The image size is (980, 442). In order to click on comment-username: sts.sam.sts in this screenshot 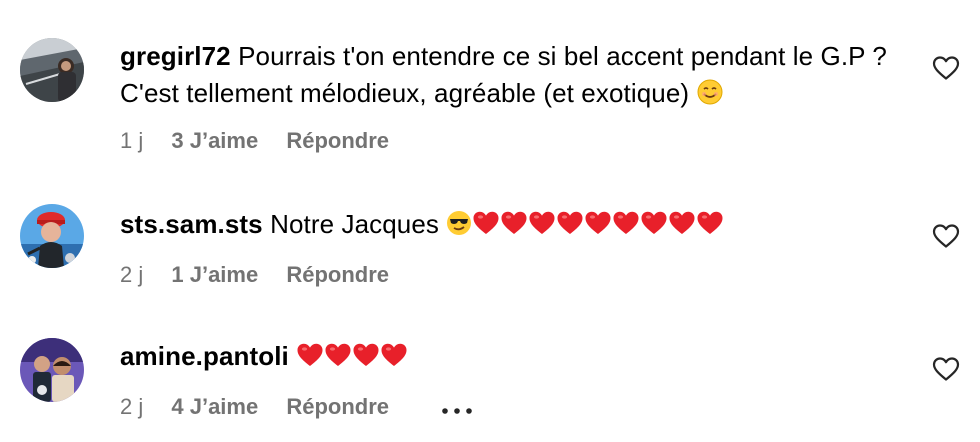, I will do `click(191, 224)`.